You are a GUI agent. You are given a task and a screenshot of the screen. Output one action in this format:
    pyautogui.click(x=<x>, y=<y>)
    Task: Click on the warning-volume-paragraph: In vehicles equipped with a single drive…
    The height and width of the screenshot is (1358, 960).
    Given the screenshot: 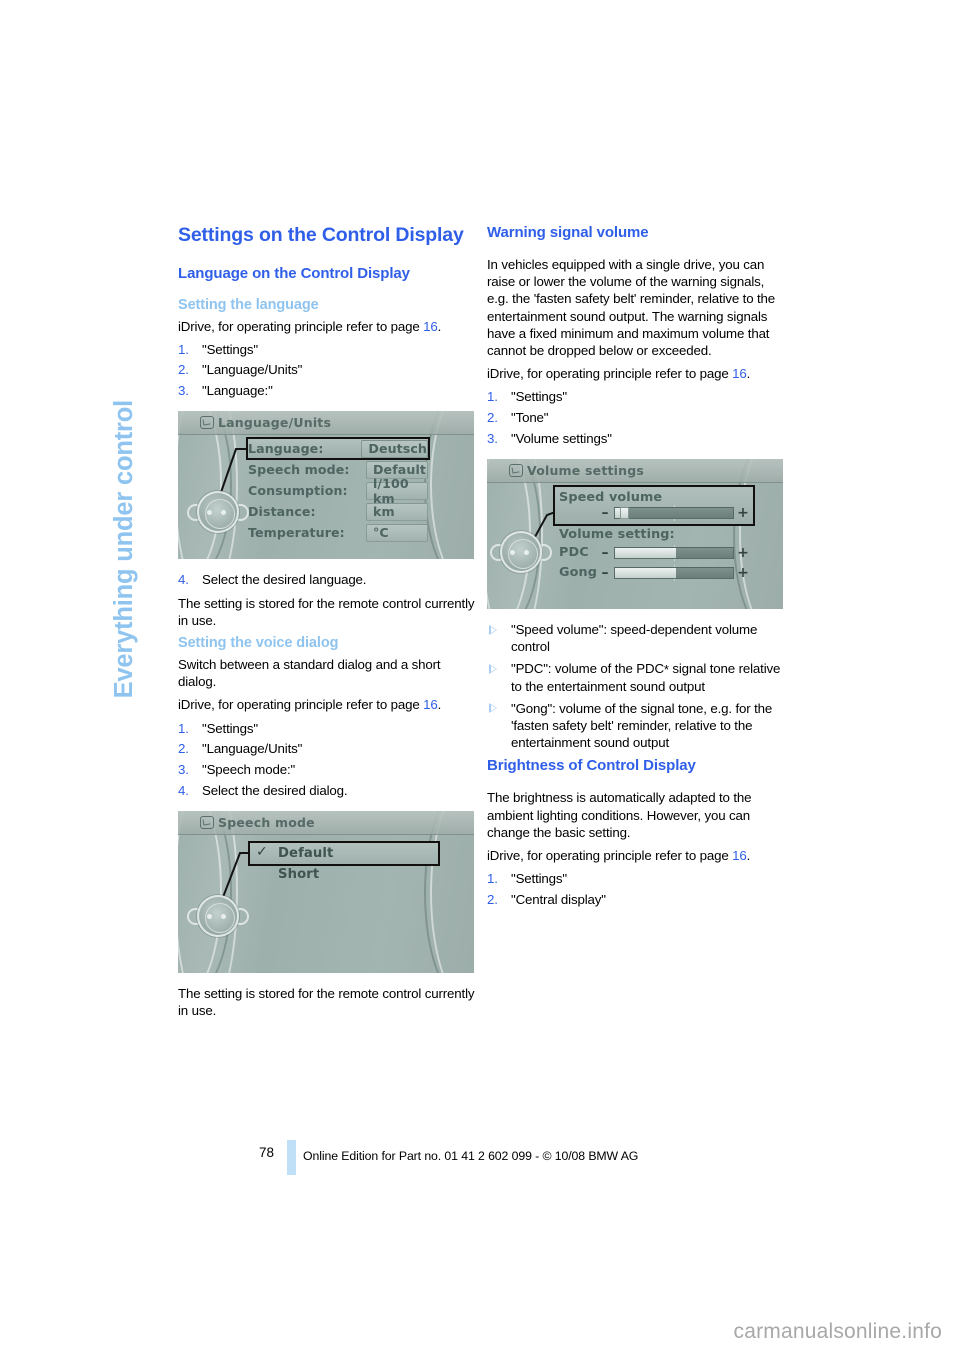 What is the action you would take?
    pyautogui.click(x=631, y=308)
    